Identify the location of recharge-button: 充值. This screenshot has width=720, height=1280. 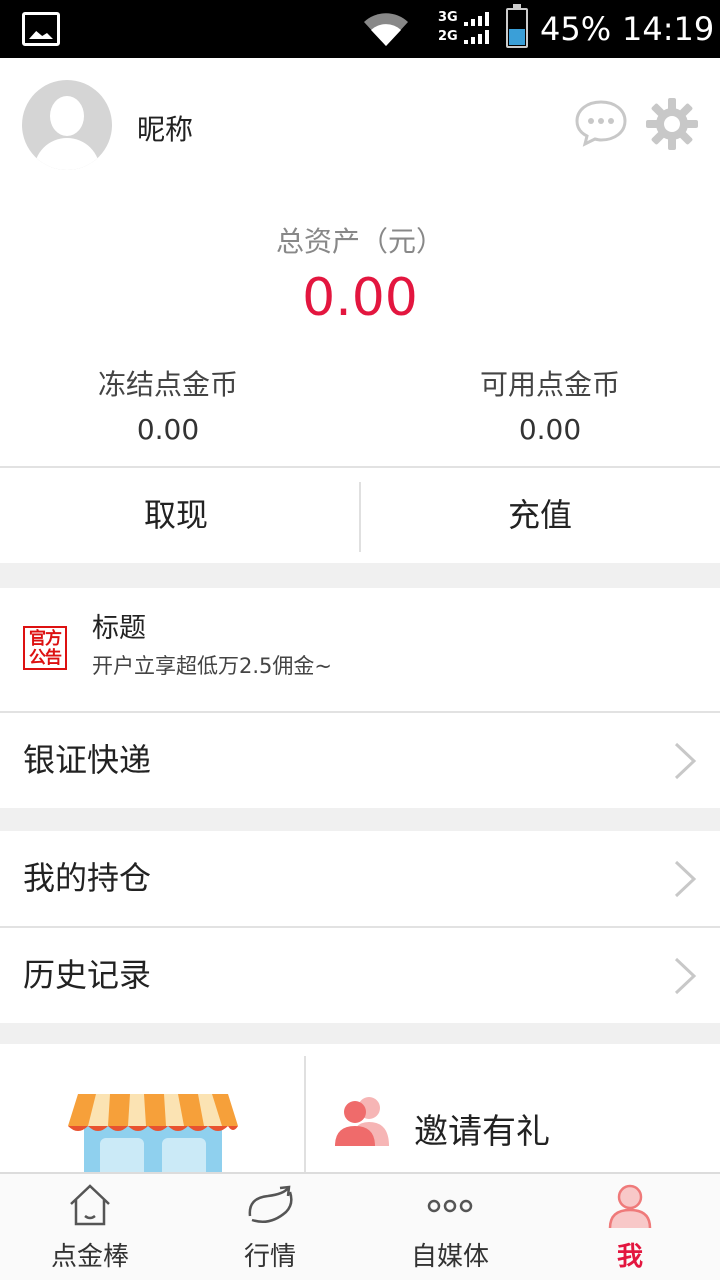
(540, 515).